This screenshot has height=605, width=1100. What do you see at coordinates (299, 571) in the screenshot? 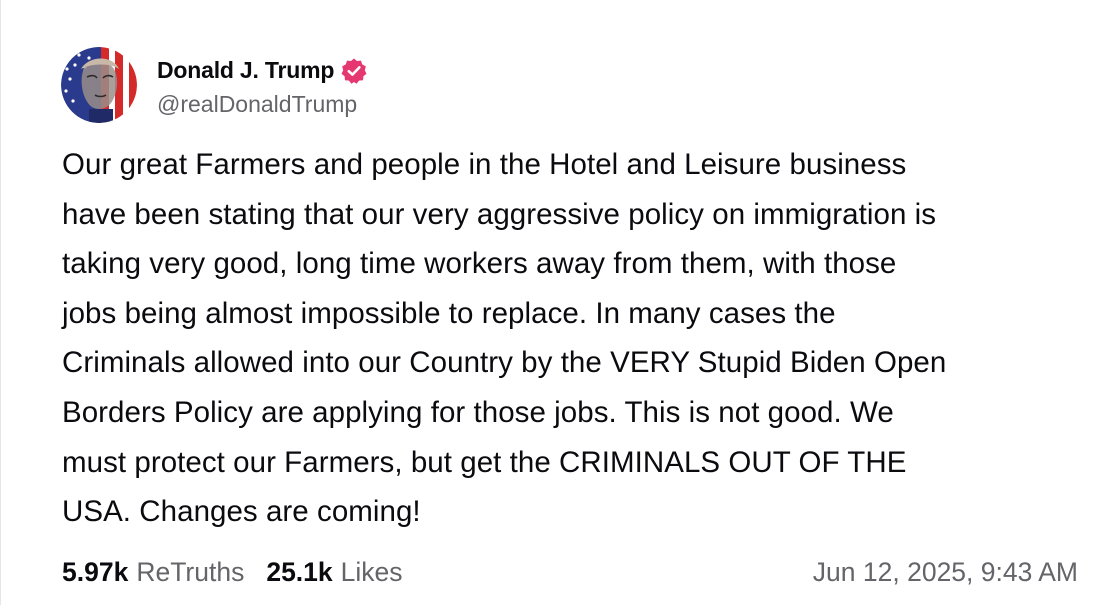
I see `likes-count: 25.1k` at bounding box center [299, 571].